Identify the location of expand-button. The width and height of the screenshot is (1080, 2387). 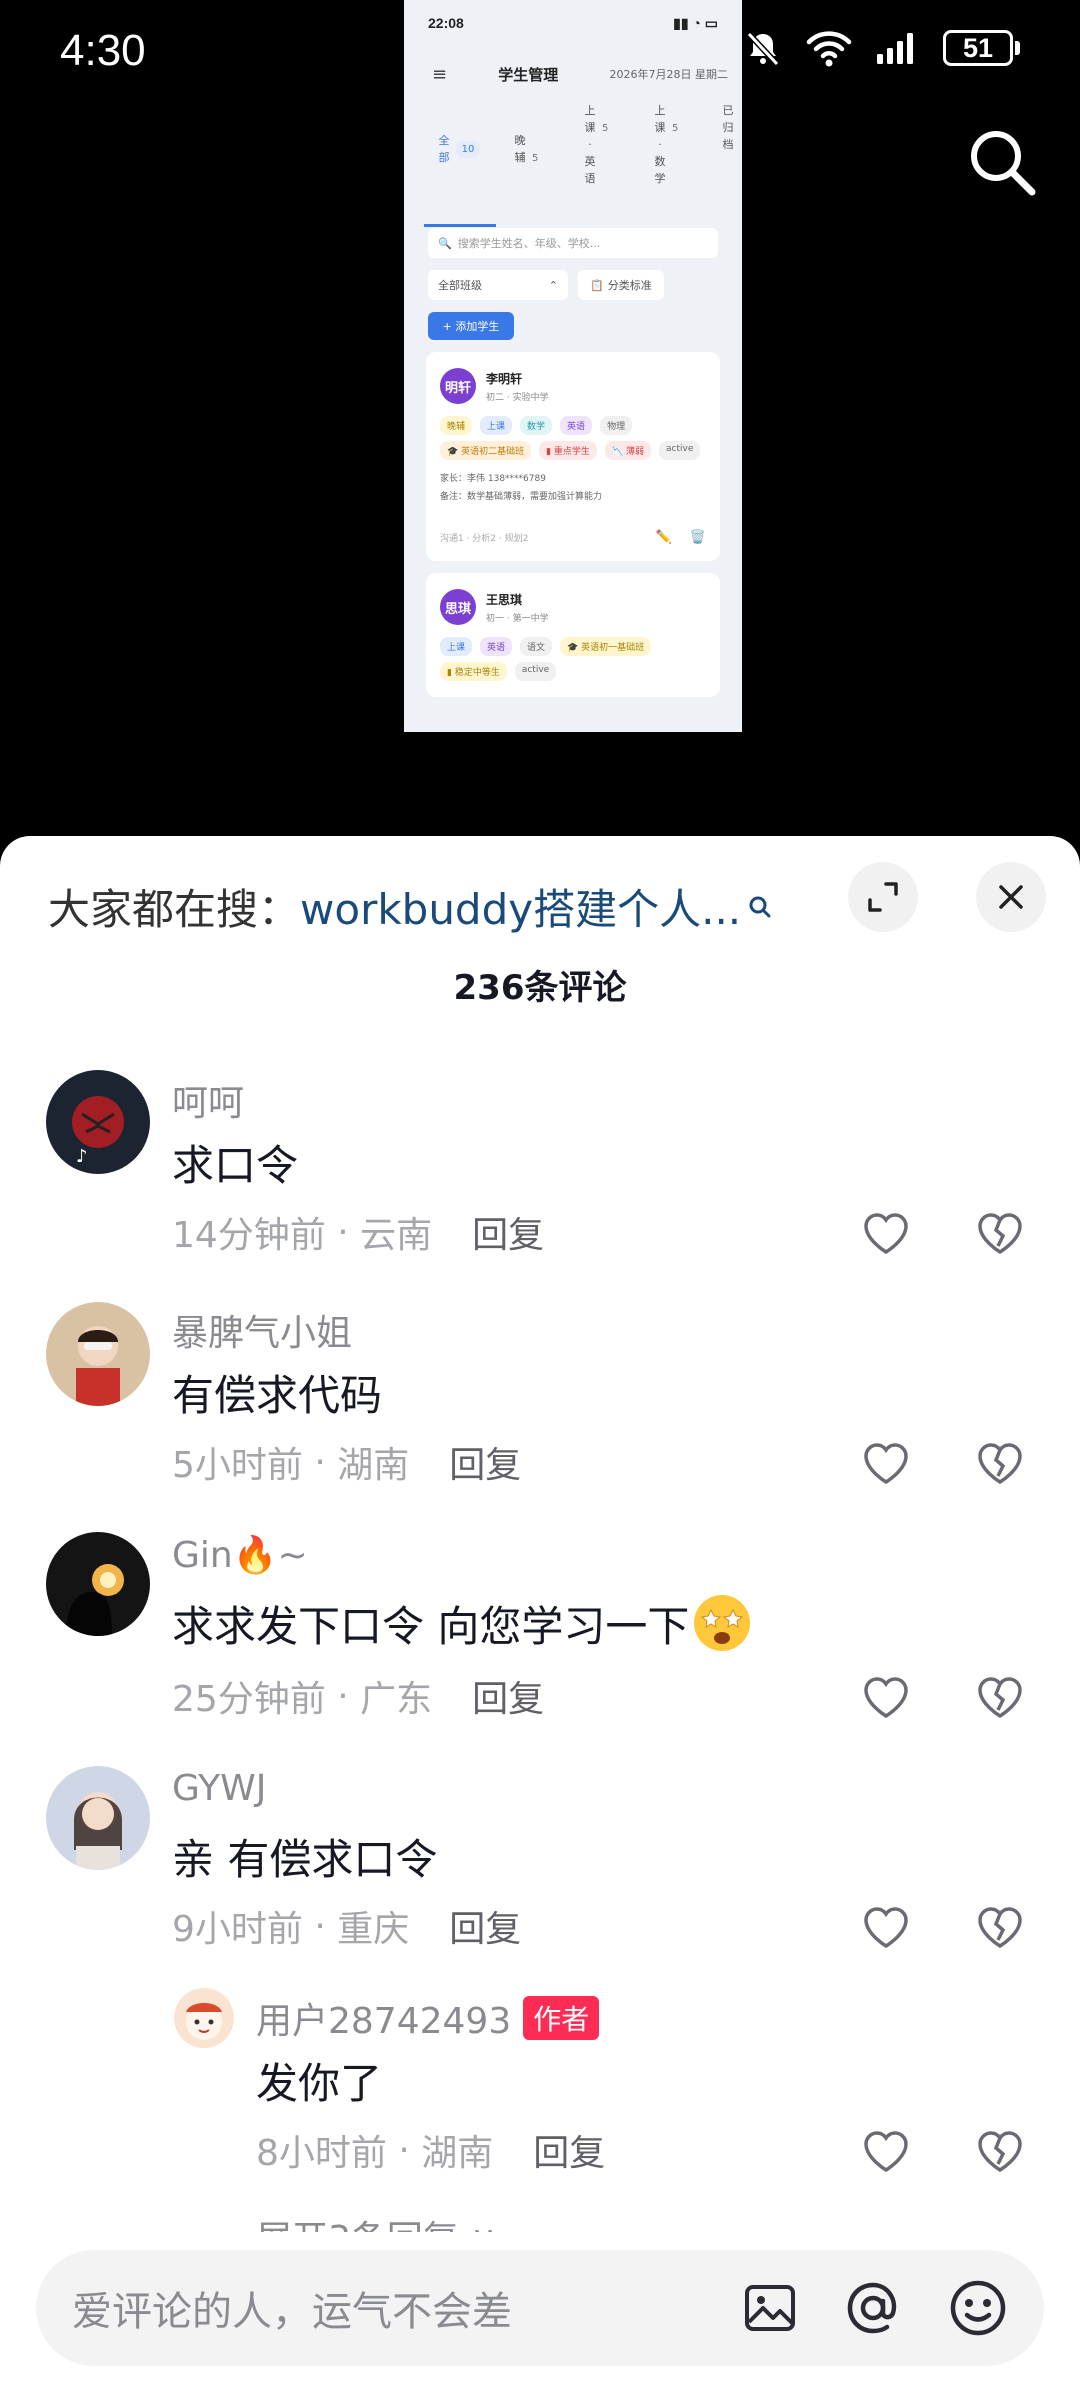
(883, 897).